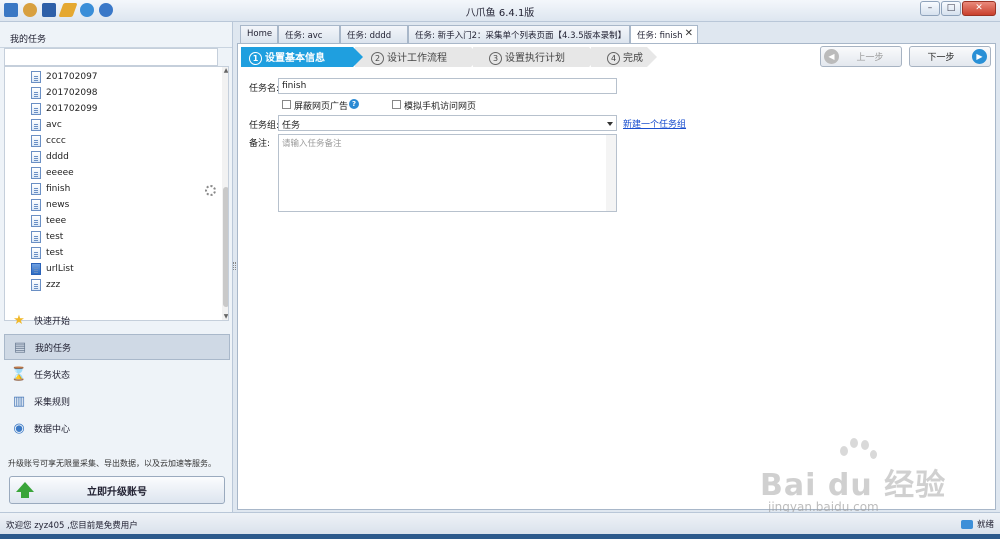  Describe the element at coordinates (64, 77) in the screenshot. I see `tree-item: 201702097` at that location.